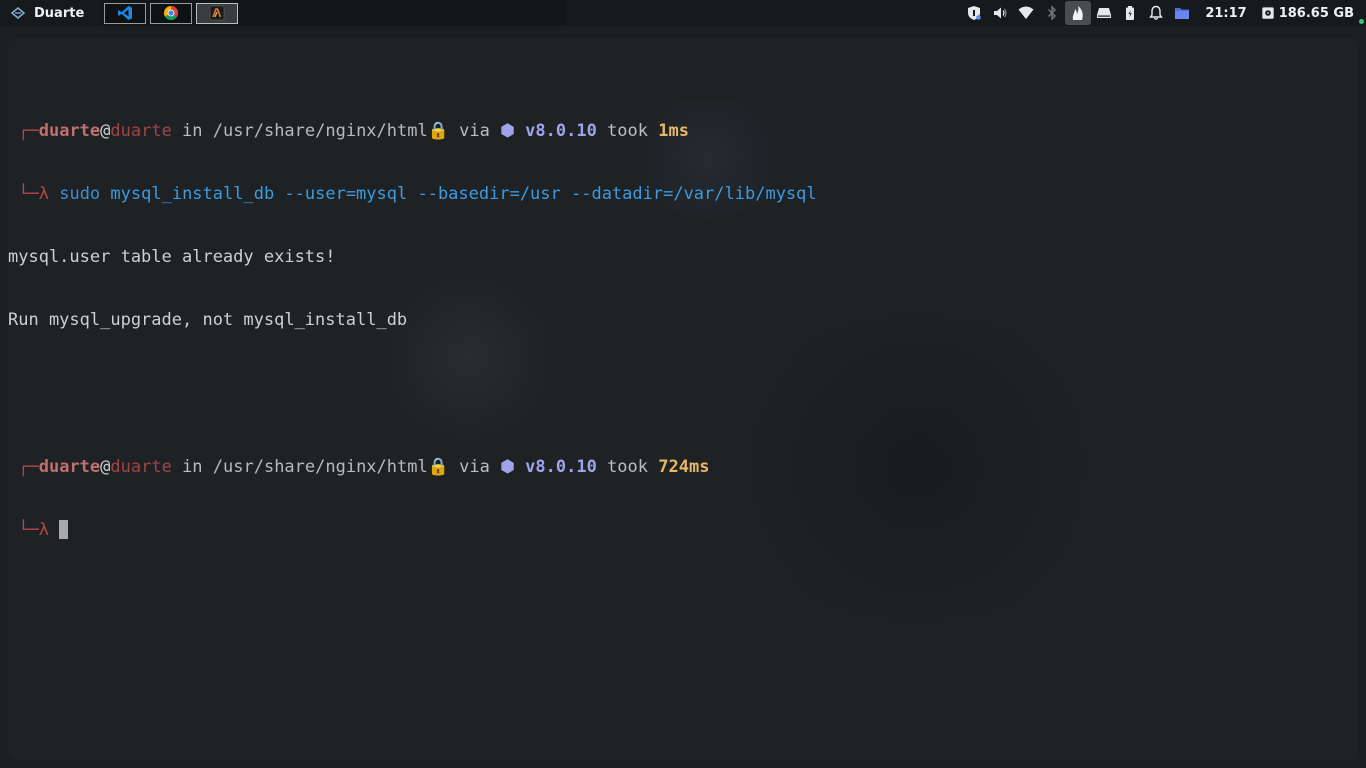 Image resolution: width=1366 pixels, height=768 pixels. I want to click on shield-icon, so click(975, 13).